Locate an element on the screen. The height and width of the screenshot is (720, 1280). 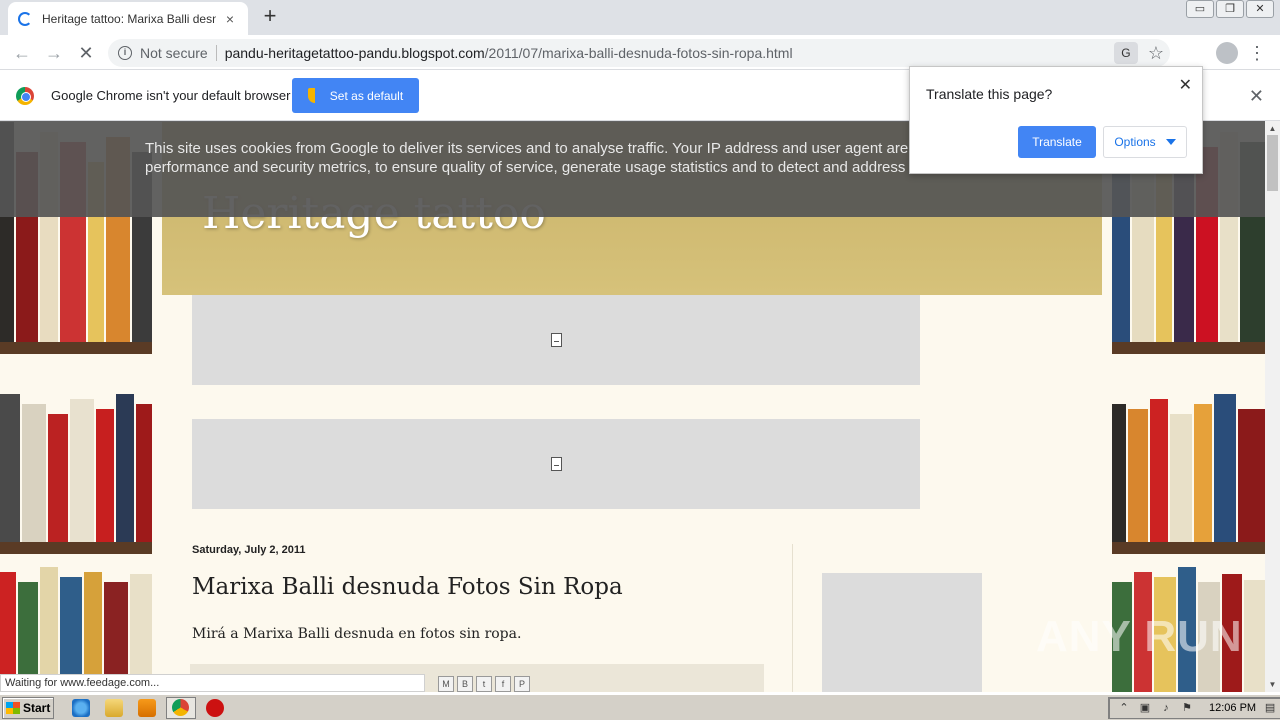
translate-icon: G is located at coordinates (1125, 53).